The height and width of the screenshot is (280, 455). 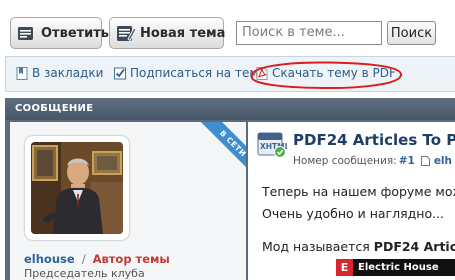 What do you see at coordinates (414, 246) in the screenshot?
I see `post-body-mod-name: PDF24 Articles` at bounding box center [414, 246].